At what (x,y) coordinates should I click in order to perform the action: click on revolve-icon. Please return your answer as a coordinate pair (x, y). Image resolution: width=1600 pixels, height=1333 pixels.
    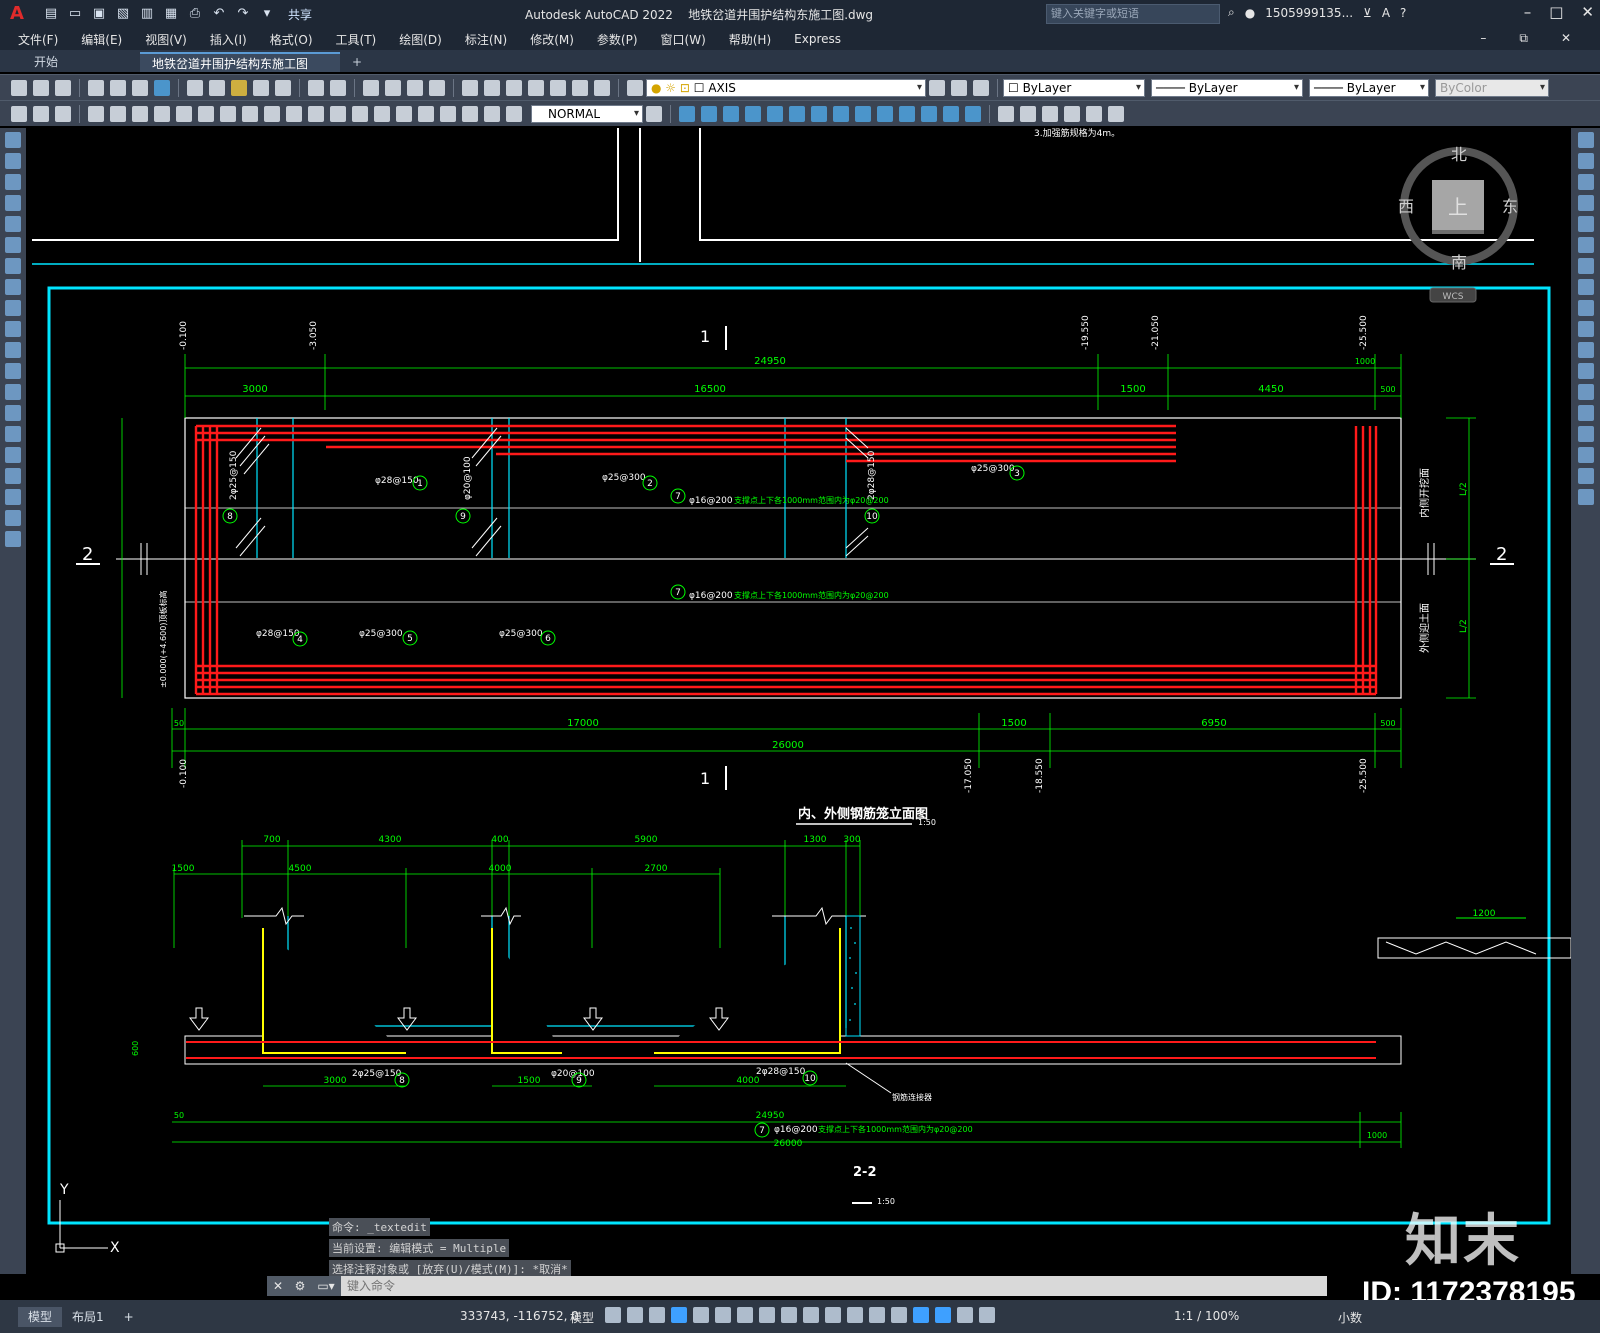
    Looking at the image, I should click on (863, 113).